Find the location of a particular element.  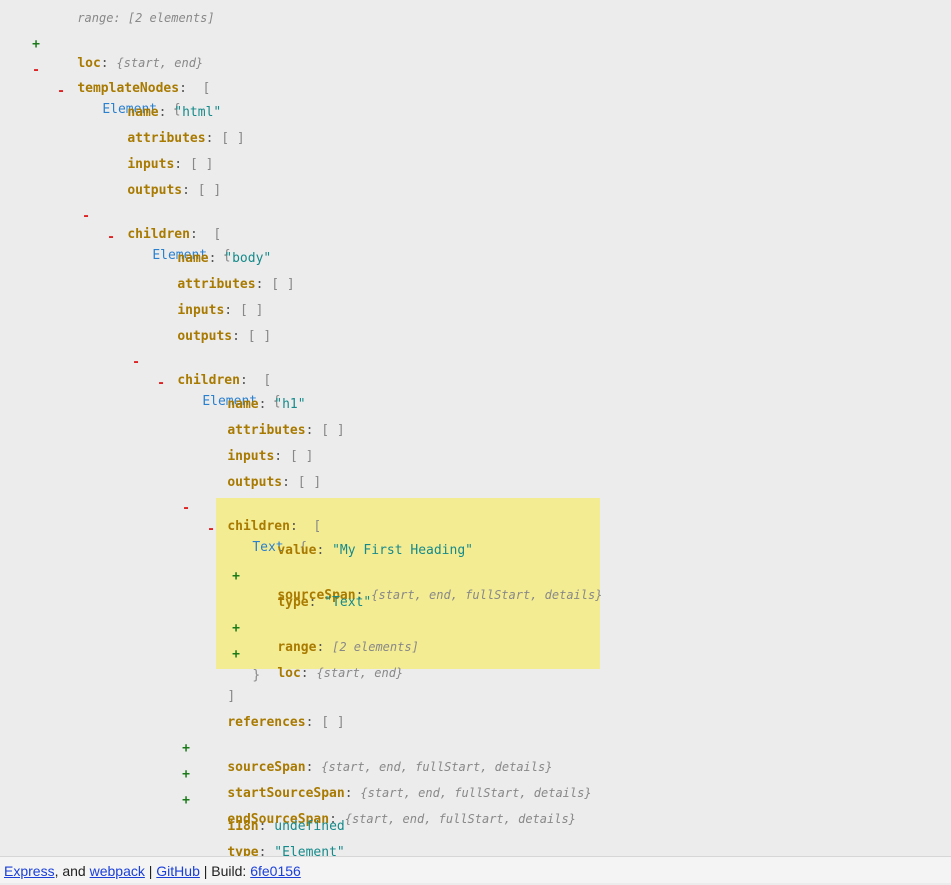

tree-row-element-h1: - Element { is located at coordinates (217, 383).